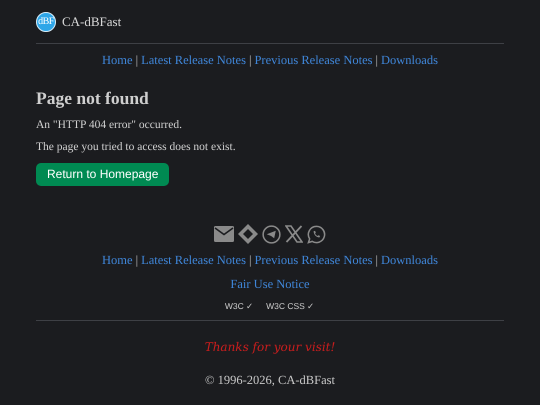  What do you see at coordinates (93, 98) in the screenshot?
I see `page-title: Page not found` at bounding box center [93, 98].